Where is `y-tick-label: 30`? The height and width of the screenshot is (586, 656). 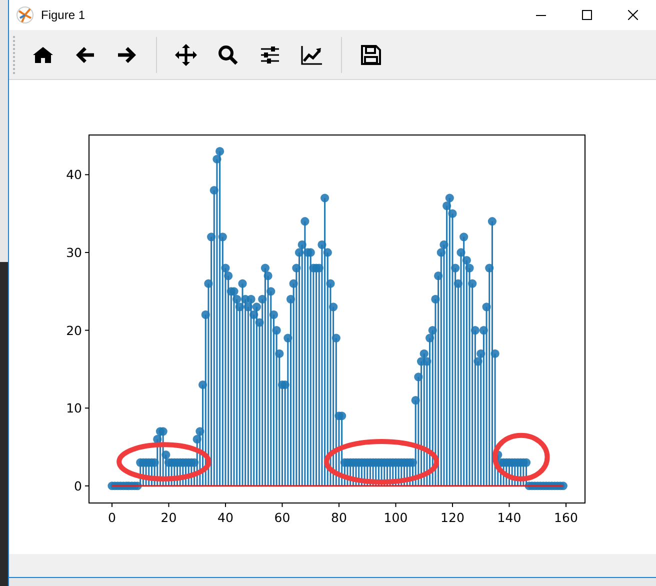
y-tick-label: 30 is located at coordinates (74, 252).